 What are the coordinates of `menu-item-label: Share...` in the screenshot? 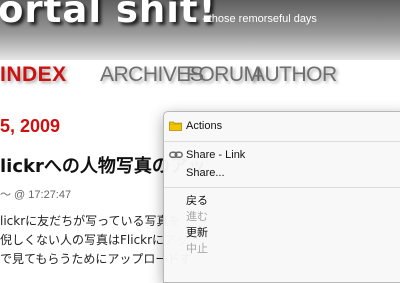 It's located at (205, 173).